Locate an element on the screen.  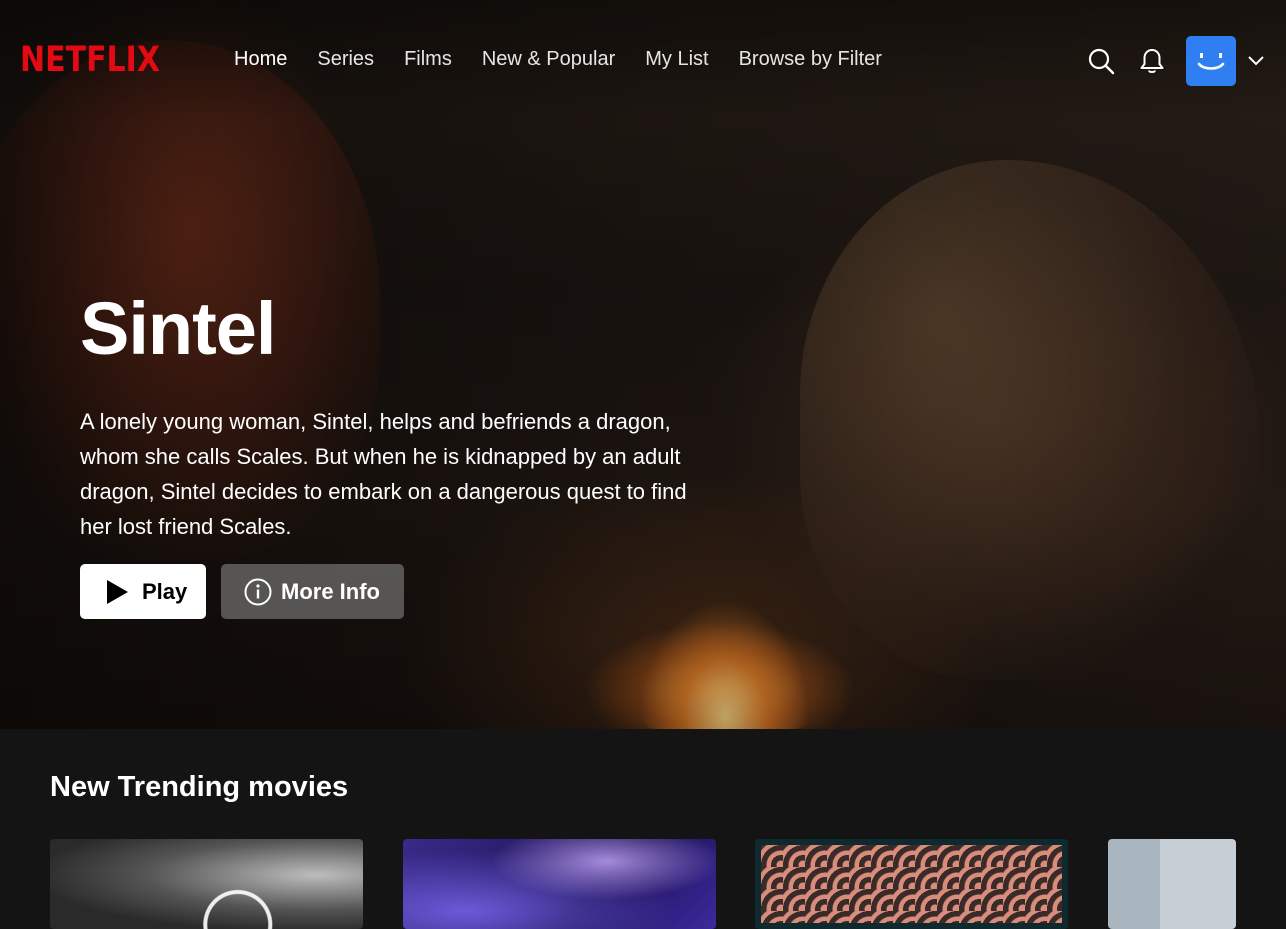
bell-icon is located at coordinates (1152, 61).